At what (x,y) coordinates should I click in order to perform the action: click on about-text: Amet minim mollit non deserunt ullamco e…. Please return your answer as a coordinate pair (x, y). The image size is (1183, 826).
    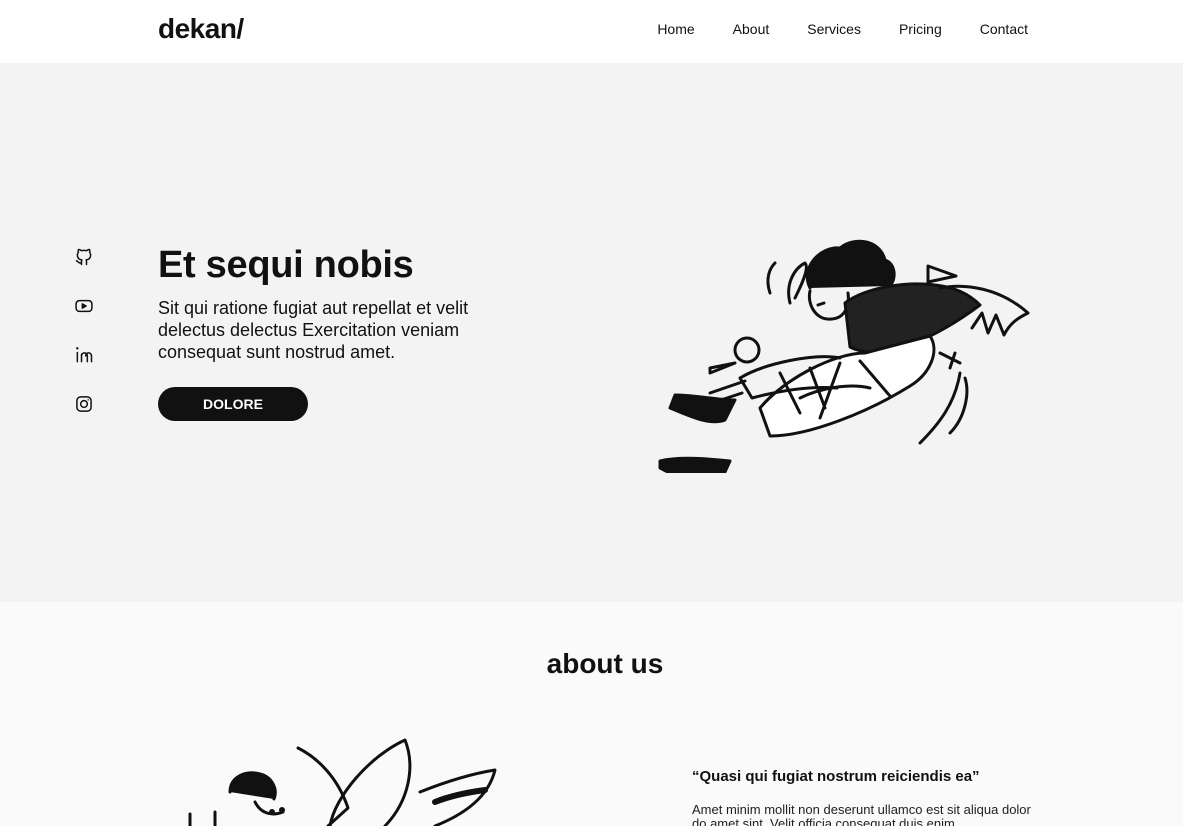
    Looking at the image, I should click on (861, 814).